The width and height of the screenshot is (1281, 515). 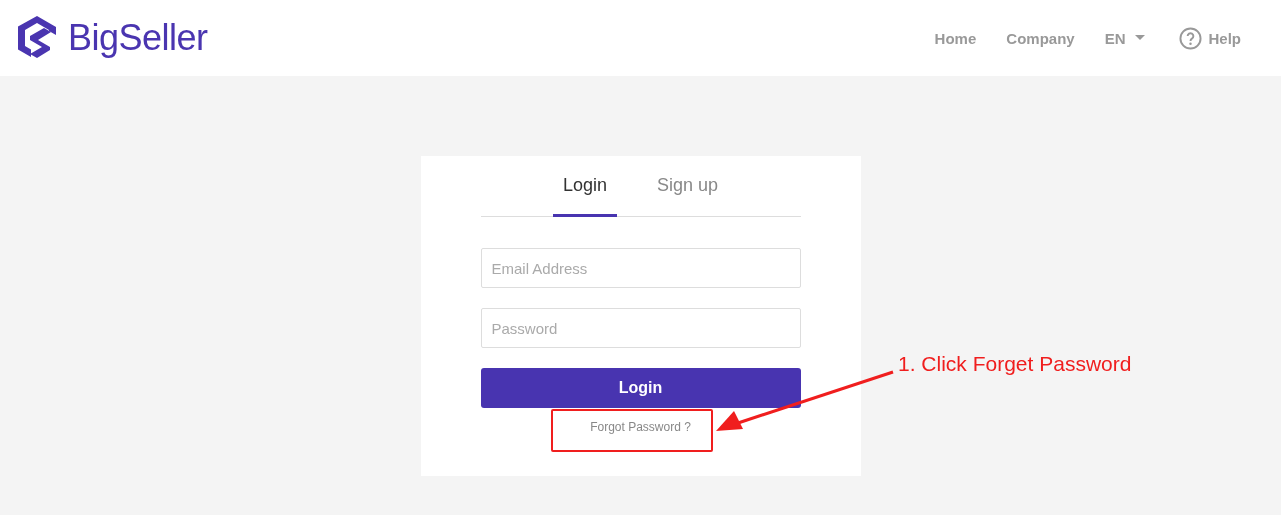 I want to click on nav-link: Home, so click(x=955, y=38).